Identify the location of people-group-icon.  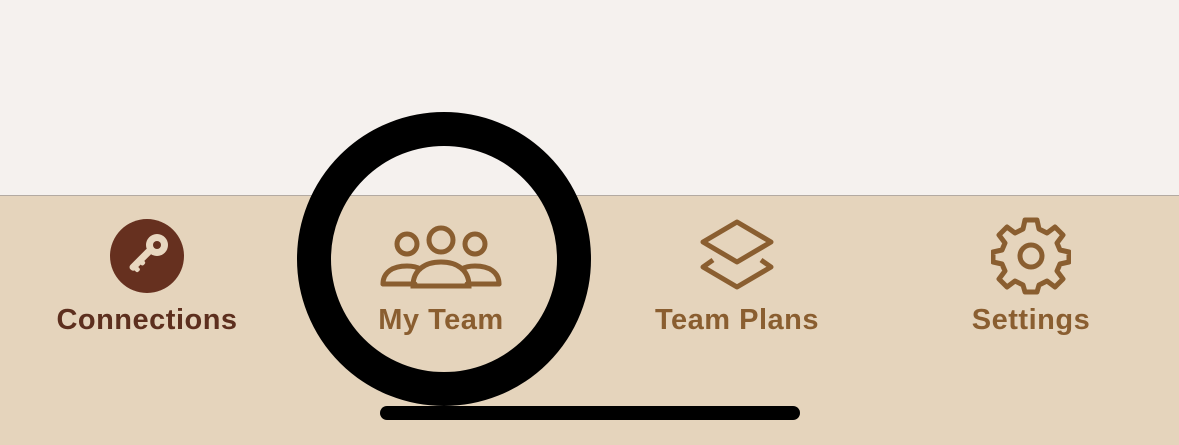
(441, 256).